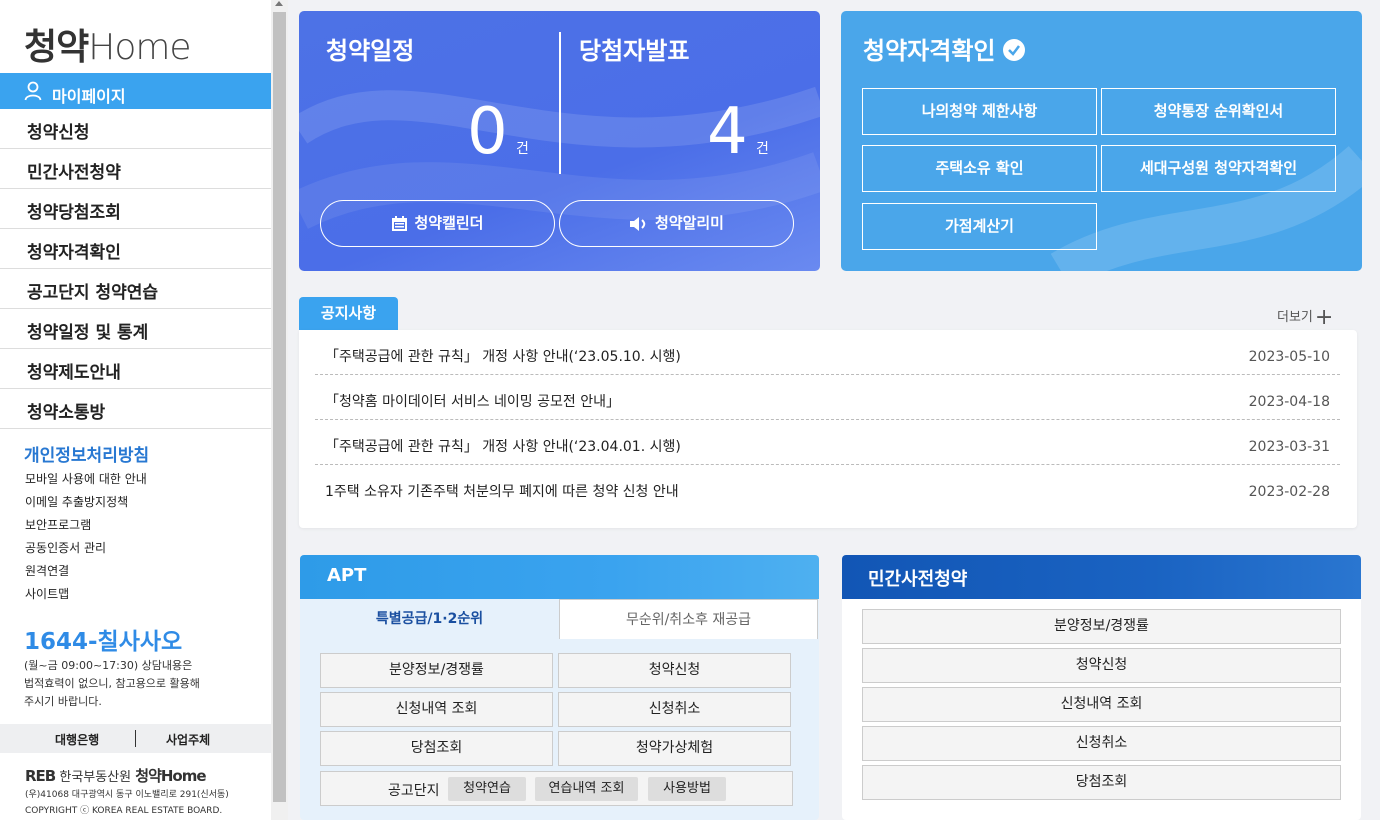 Image resolution: width=1380 pixels, height=820 pixels. What do you see at coordinates (89, 96) in the screenshot?
I see `mypage-label: 마이페이지` at bounding box center [89, 96].